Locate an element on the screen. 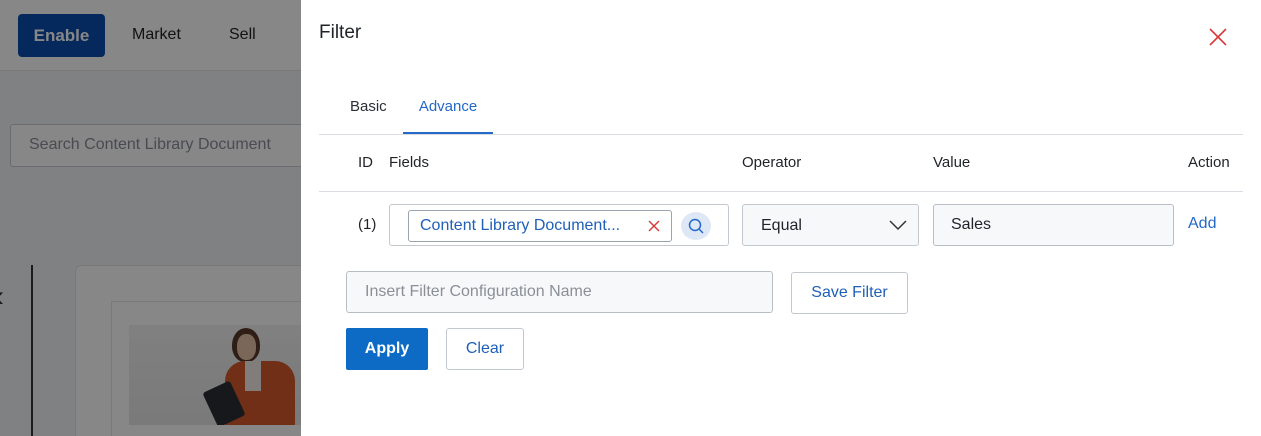  remove-chip-icon is located at coordinates (654, 226).